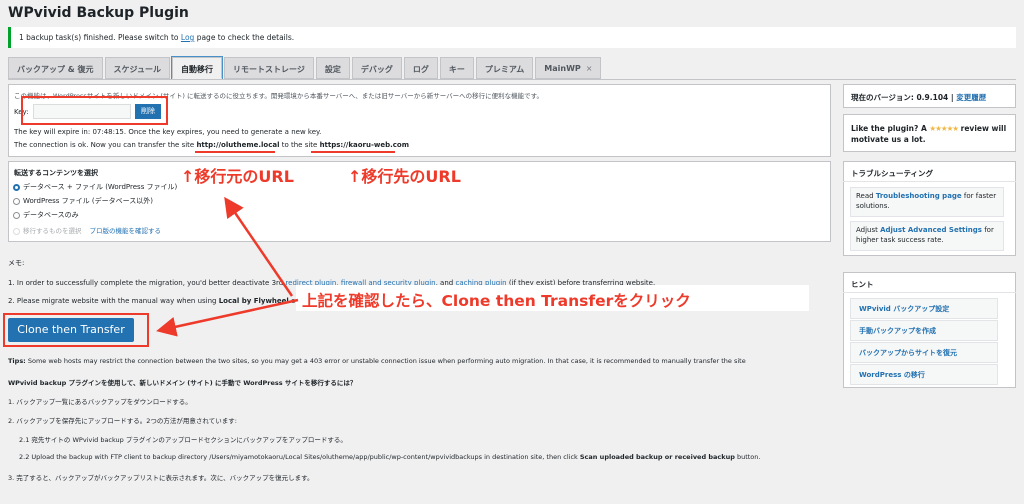 This screenshot has height=504, width=1024. Describe the element at coordinates (890, 128) in the screenshot. I see `like-text-before: Like the plugin? A` at that location.